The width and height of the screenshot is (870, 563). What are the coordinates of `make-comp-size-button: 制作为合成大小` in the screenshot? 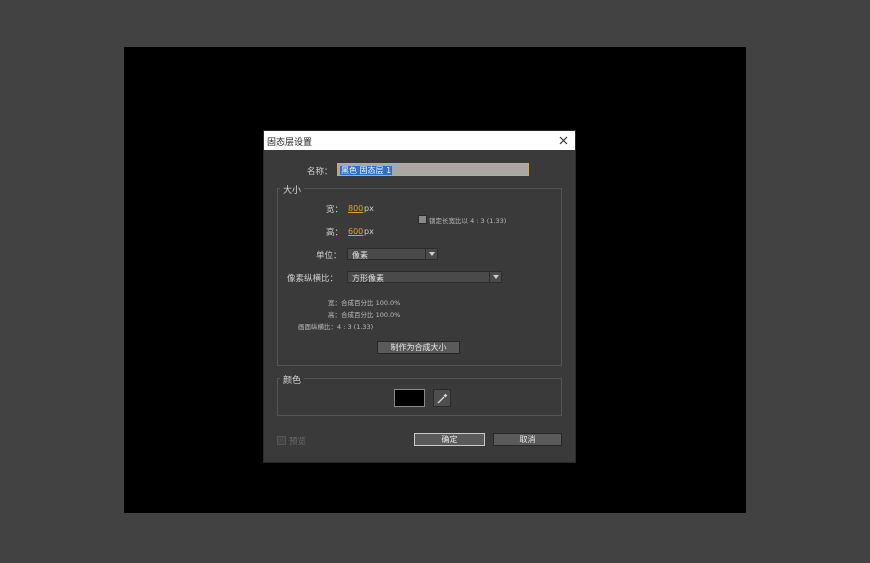 It's located at (418, 347).